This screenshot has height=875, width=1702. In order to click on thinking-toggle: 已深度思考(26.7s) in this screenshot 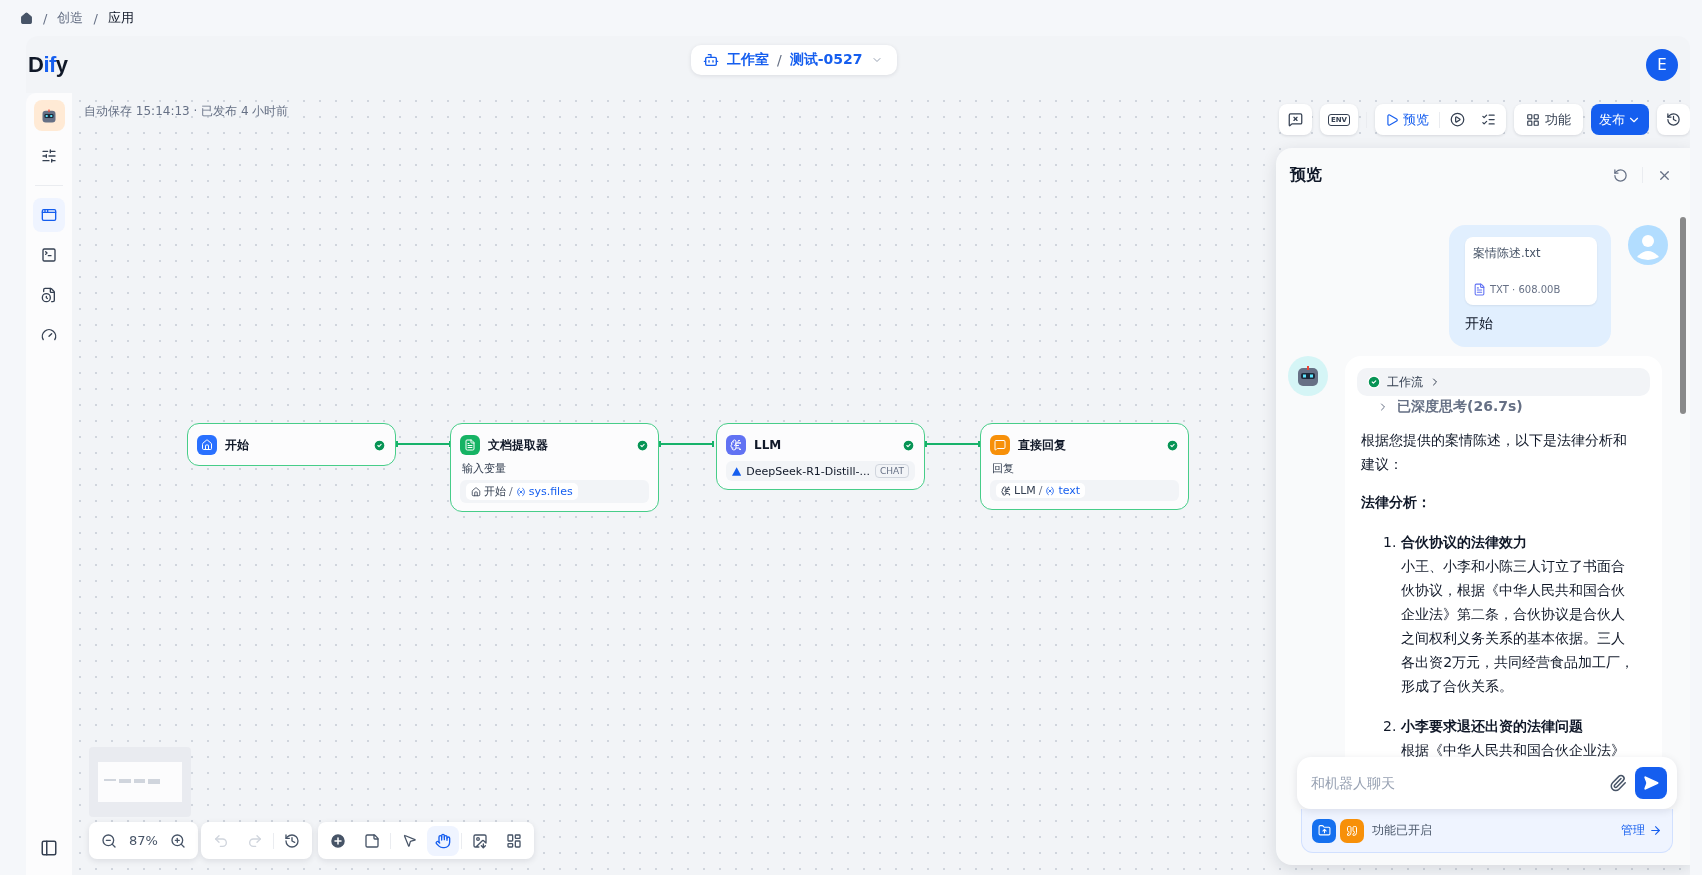, I will do `click(1503, 406)`.